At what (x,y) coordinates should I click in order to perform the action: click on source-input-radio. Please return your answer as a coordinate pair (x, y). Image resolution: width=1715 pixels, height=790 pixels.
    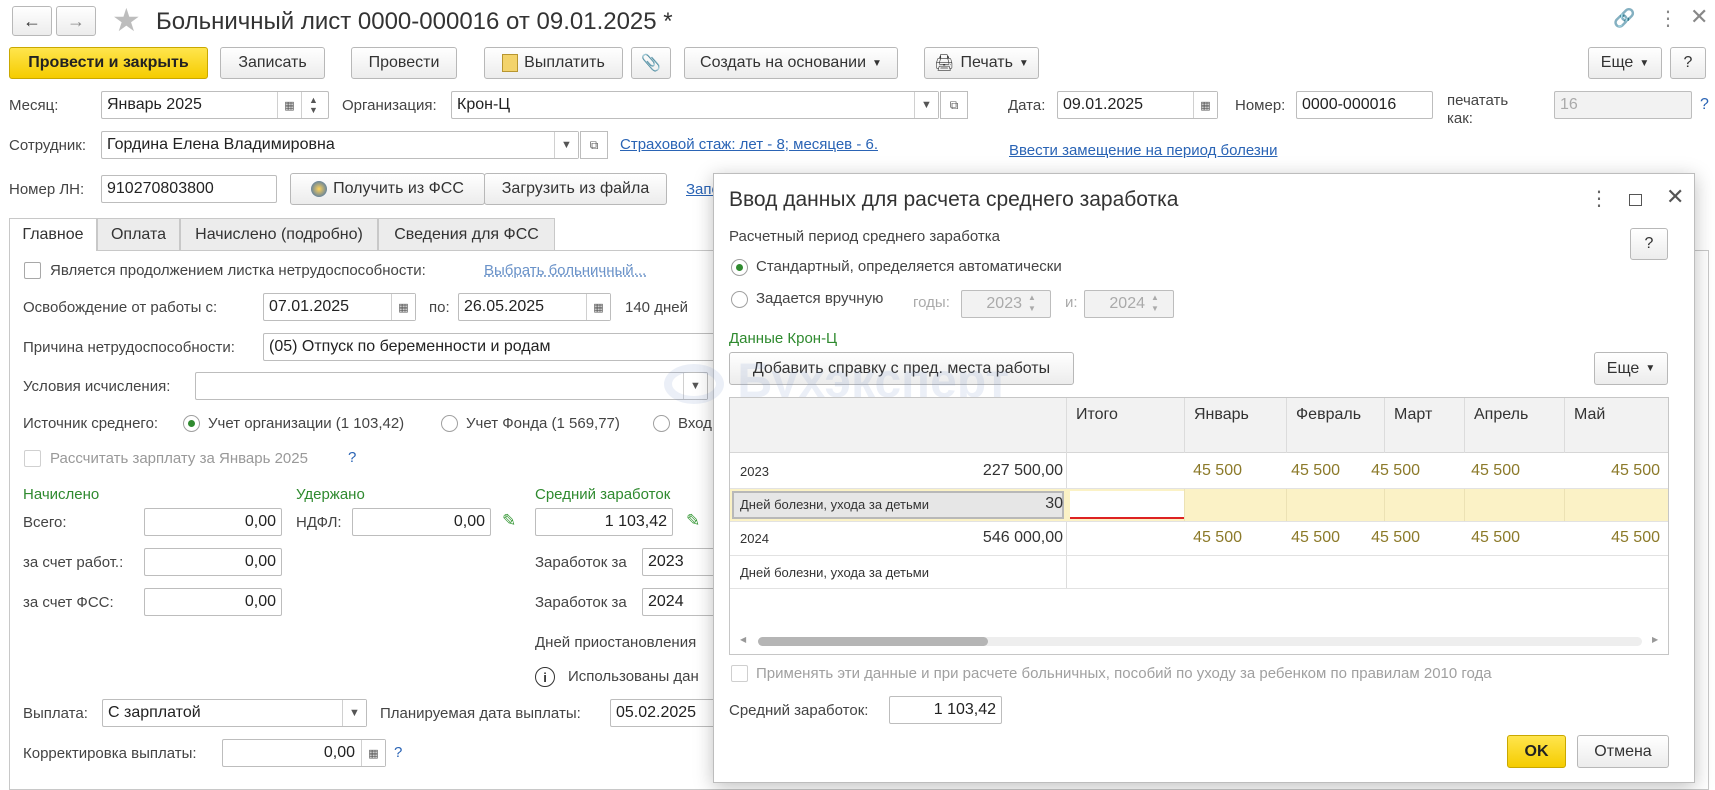
    Looking at the image, I should click on (661, 423).